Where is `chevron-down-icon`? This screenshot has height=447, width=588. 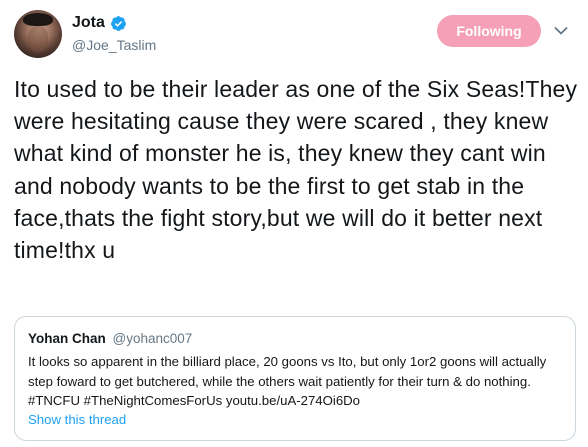 chevron-down-icon is located at coordinates (561, 31).